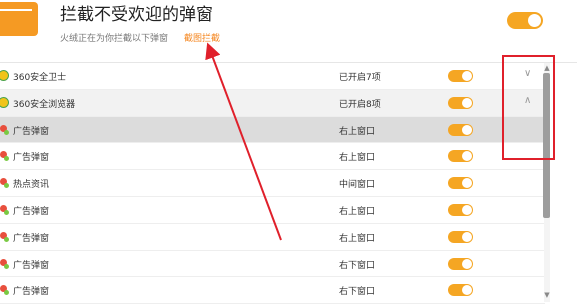  I want to click on master-toggle, so click(525, 20).